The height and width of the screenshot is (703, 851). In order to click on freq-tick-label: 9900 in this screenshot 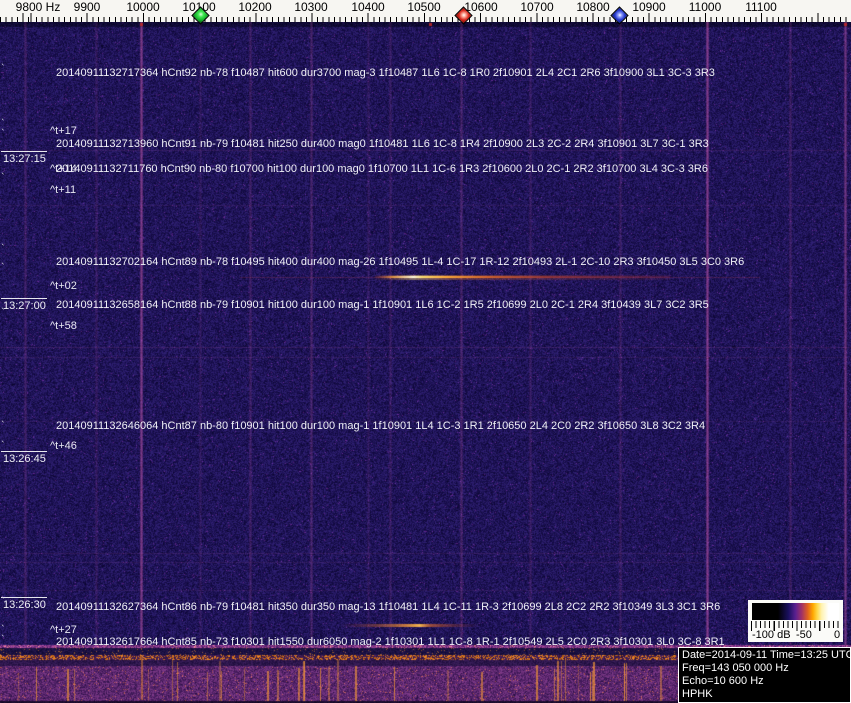, I will do `click(87, 7)`.